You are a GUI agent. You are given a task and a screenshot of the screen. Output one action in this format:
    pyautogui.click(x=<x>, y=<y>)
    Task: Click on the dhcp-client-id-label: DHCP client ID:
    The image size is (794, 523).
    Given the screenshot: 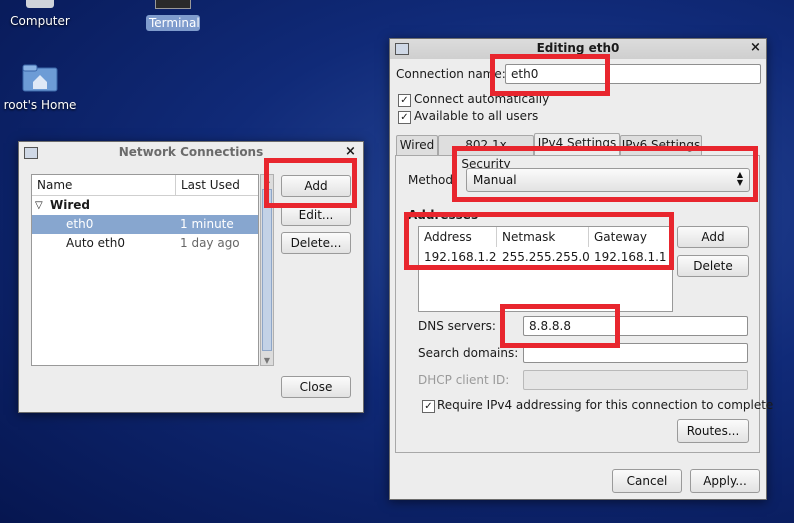 What is the action you would take?
    pyautogui.click(x=464, y=380)
    